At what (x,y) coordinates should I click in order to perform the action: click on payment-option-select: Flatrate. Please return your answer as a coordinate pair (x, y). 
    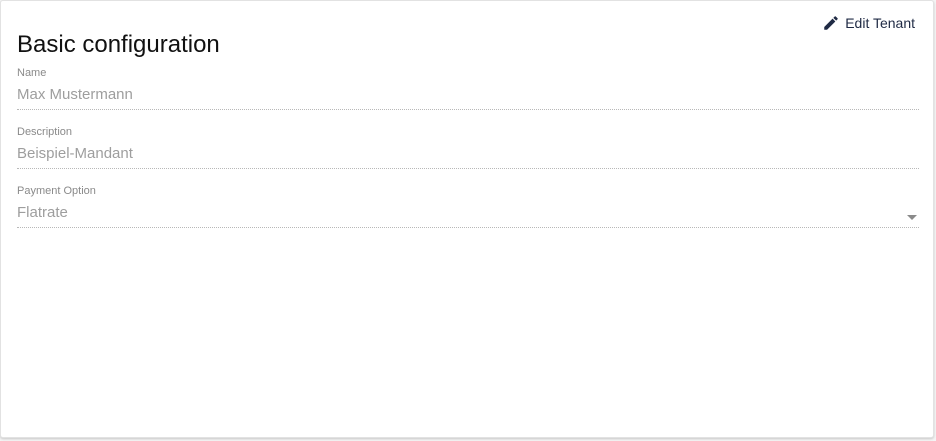
    Looking at the image, I should click on (468, 216).